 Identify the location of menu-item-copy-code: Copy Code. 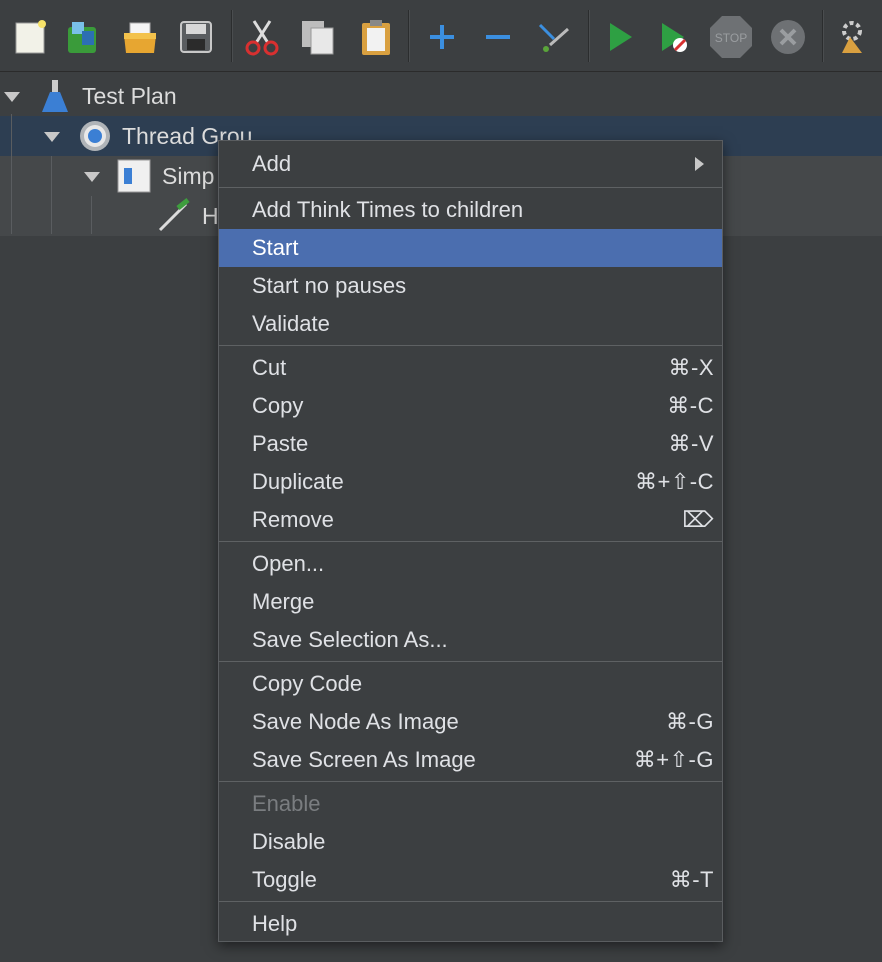
(470, 684).